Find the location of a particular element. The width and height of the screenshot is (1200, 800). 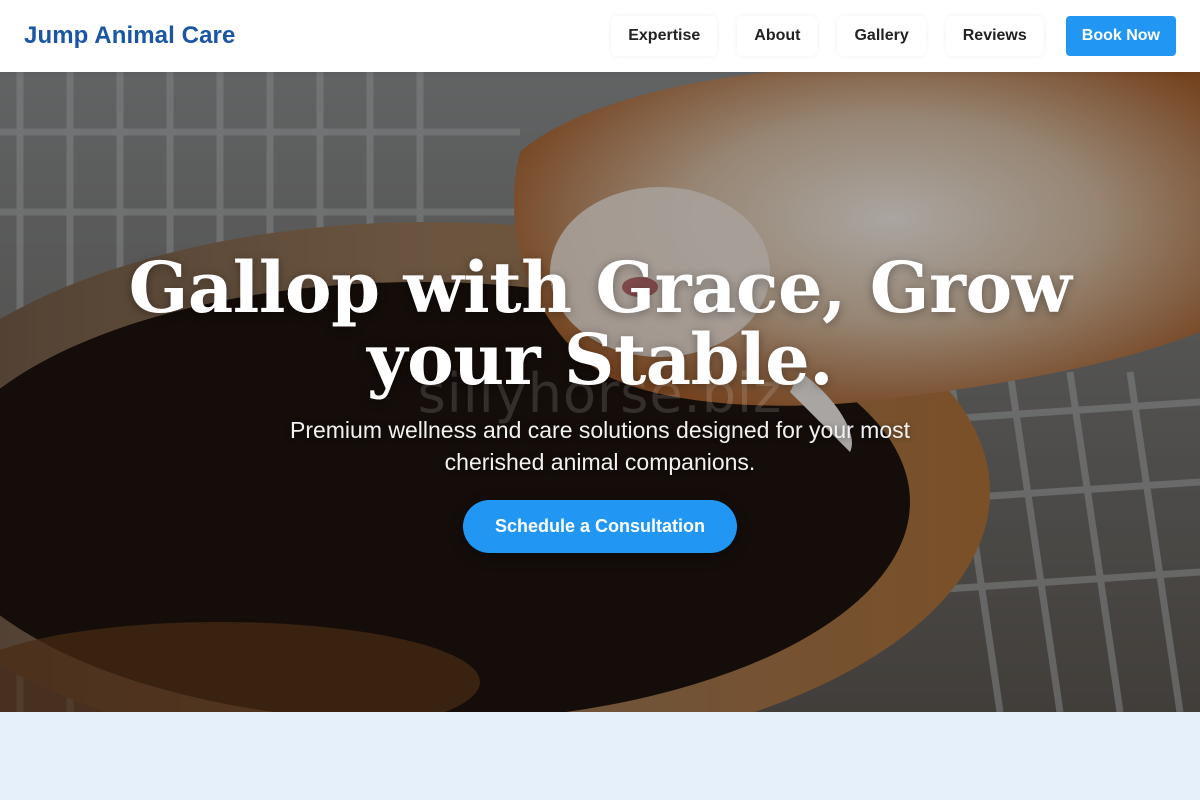

book-now-button: Book Now is located at coordinates (1120, 36).